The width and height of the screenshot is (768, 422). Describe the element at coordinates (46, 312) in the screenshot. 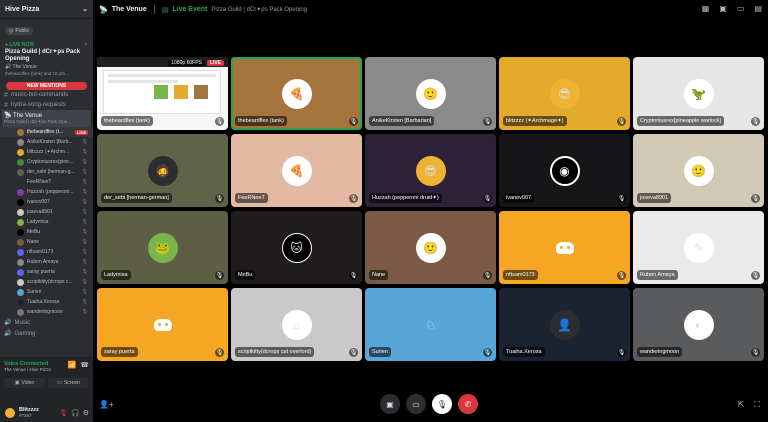

I see `voice-user: wanderingmoon 🎙` at that location.